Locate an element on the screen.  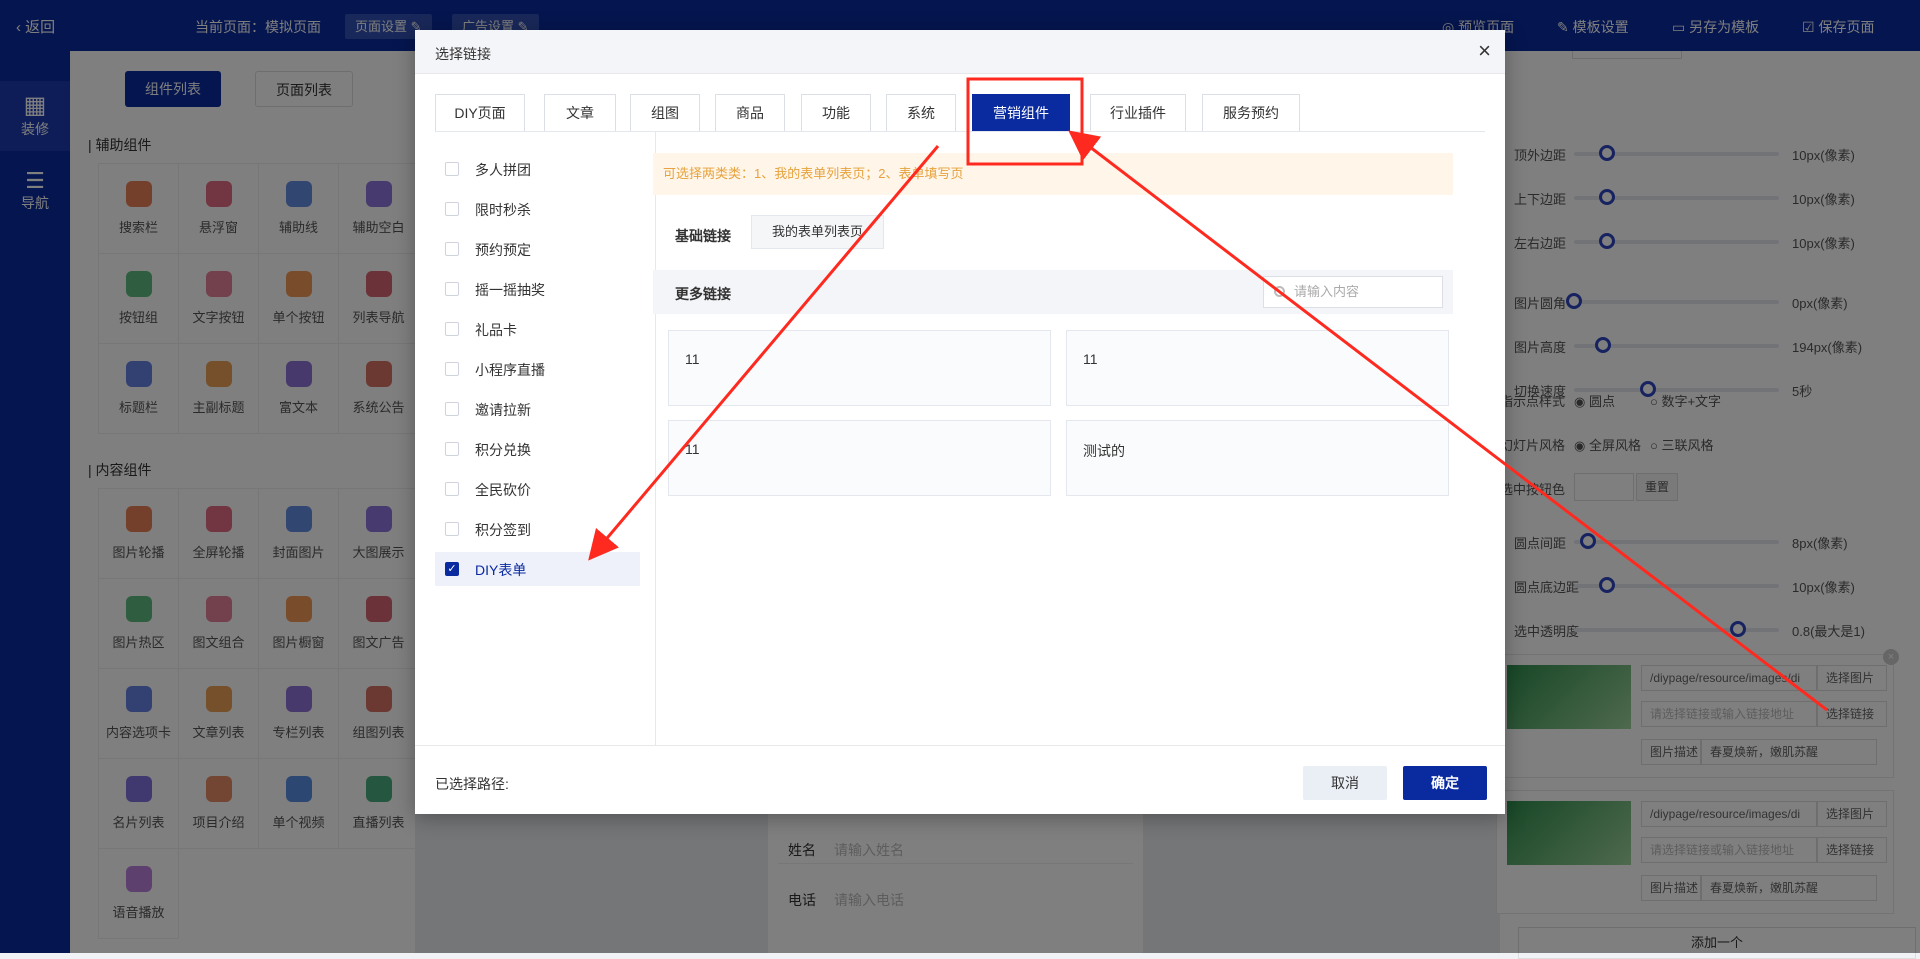
link-type-tab: 行业插件 is located at coordinates (1138, 113).